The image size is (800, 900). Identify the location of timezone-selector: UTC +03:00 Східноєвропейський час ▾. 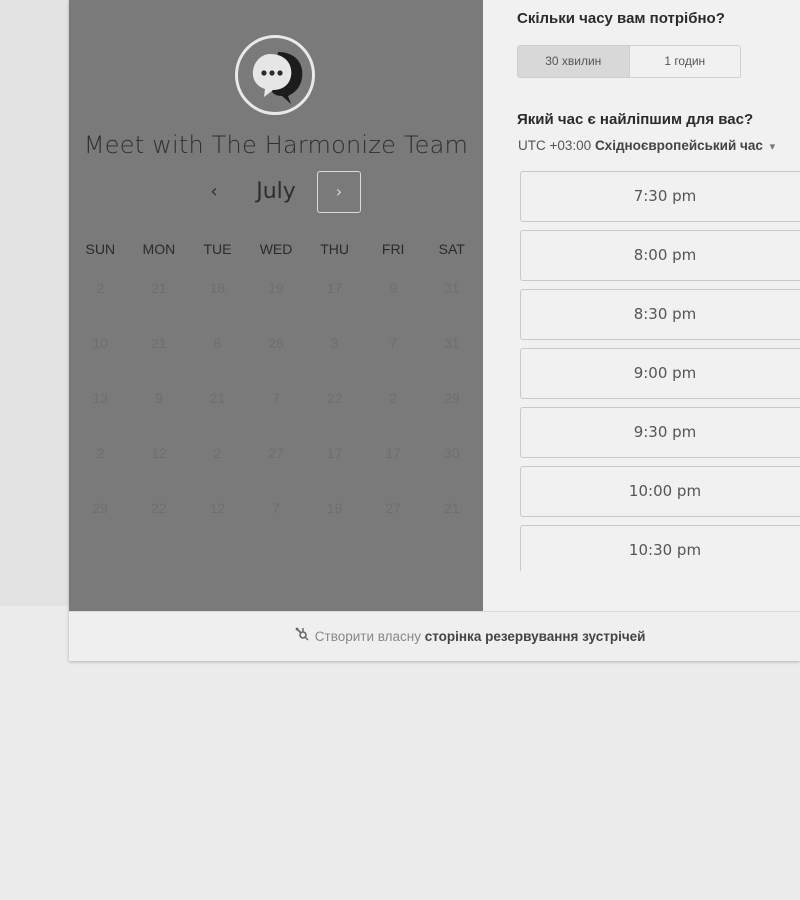
(646, 145).